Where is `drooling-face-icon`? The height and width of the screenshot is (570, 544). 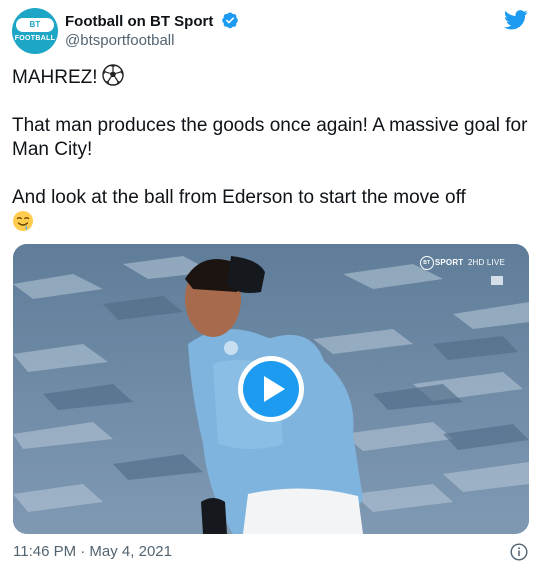 drooling-face-icon is located at coordinates (23, 221).